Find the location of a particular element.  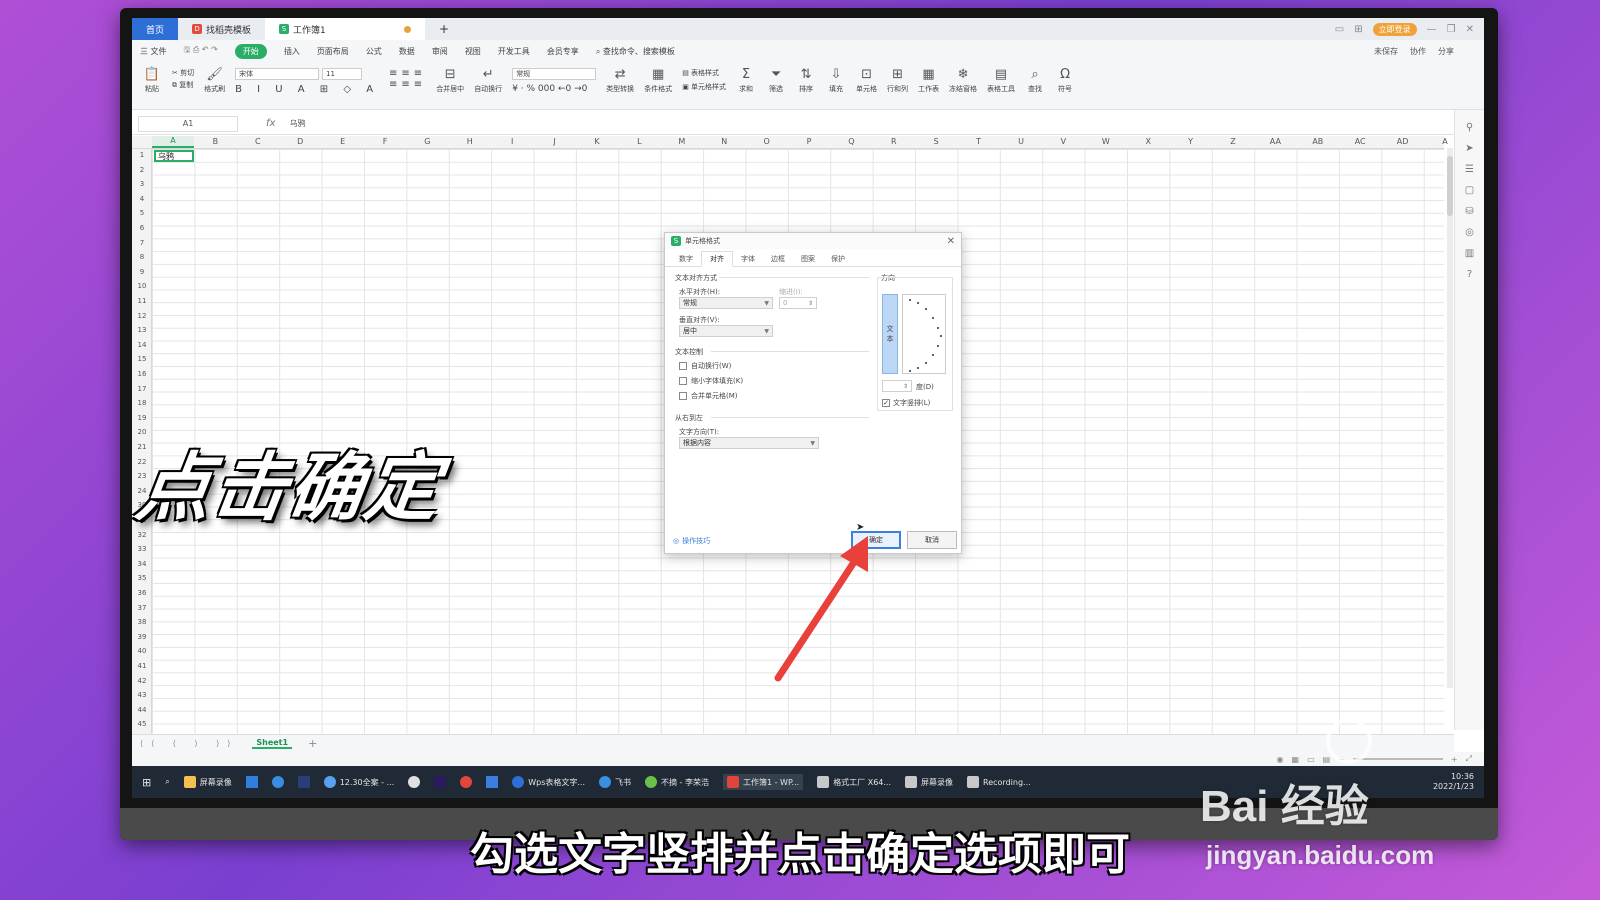

column-header-e: E is located at coordinates (343, 141).